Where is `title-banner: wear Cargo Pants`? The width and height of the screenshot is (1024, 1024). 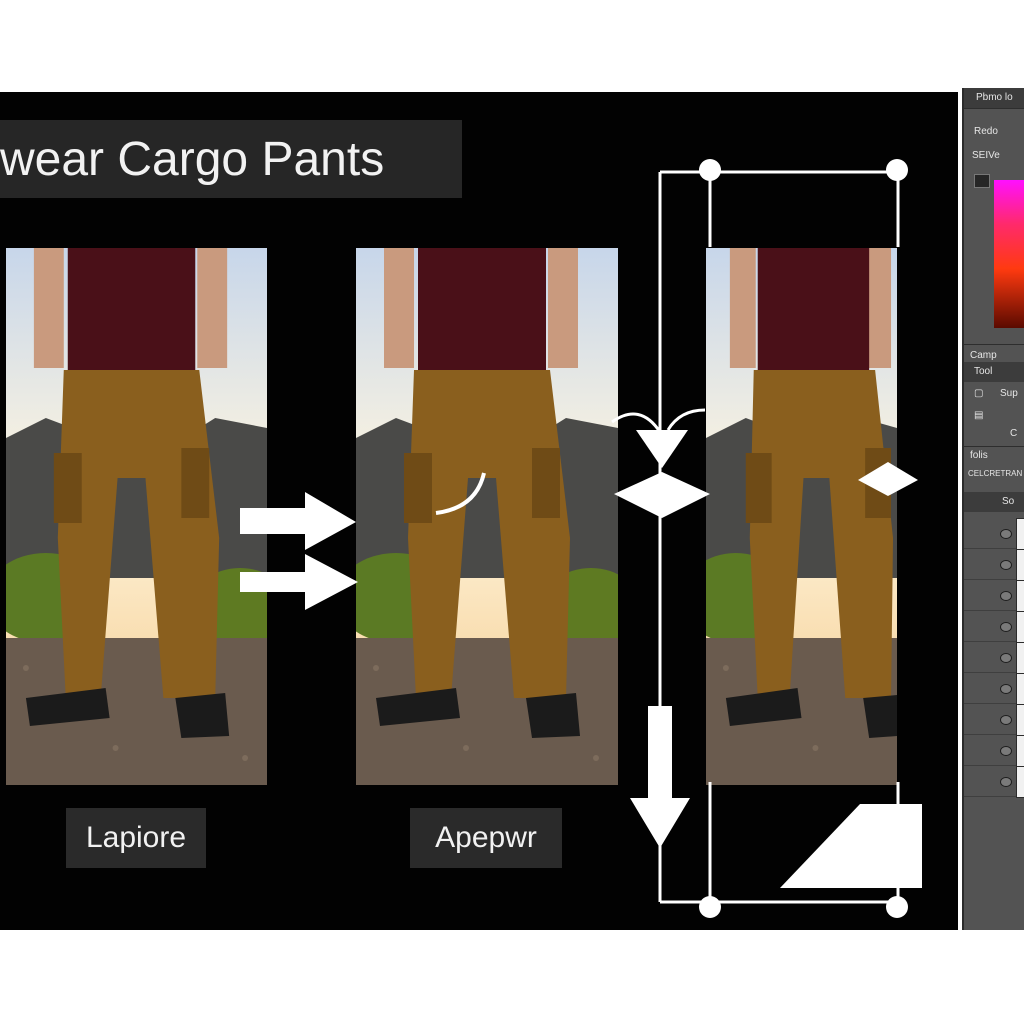
title-banner: wear Cargo Pants is located at coordinates (231, 159).